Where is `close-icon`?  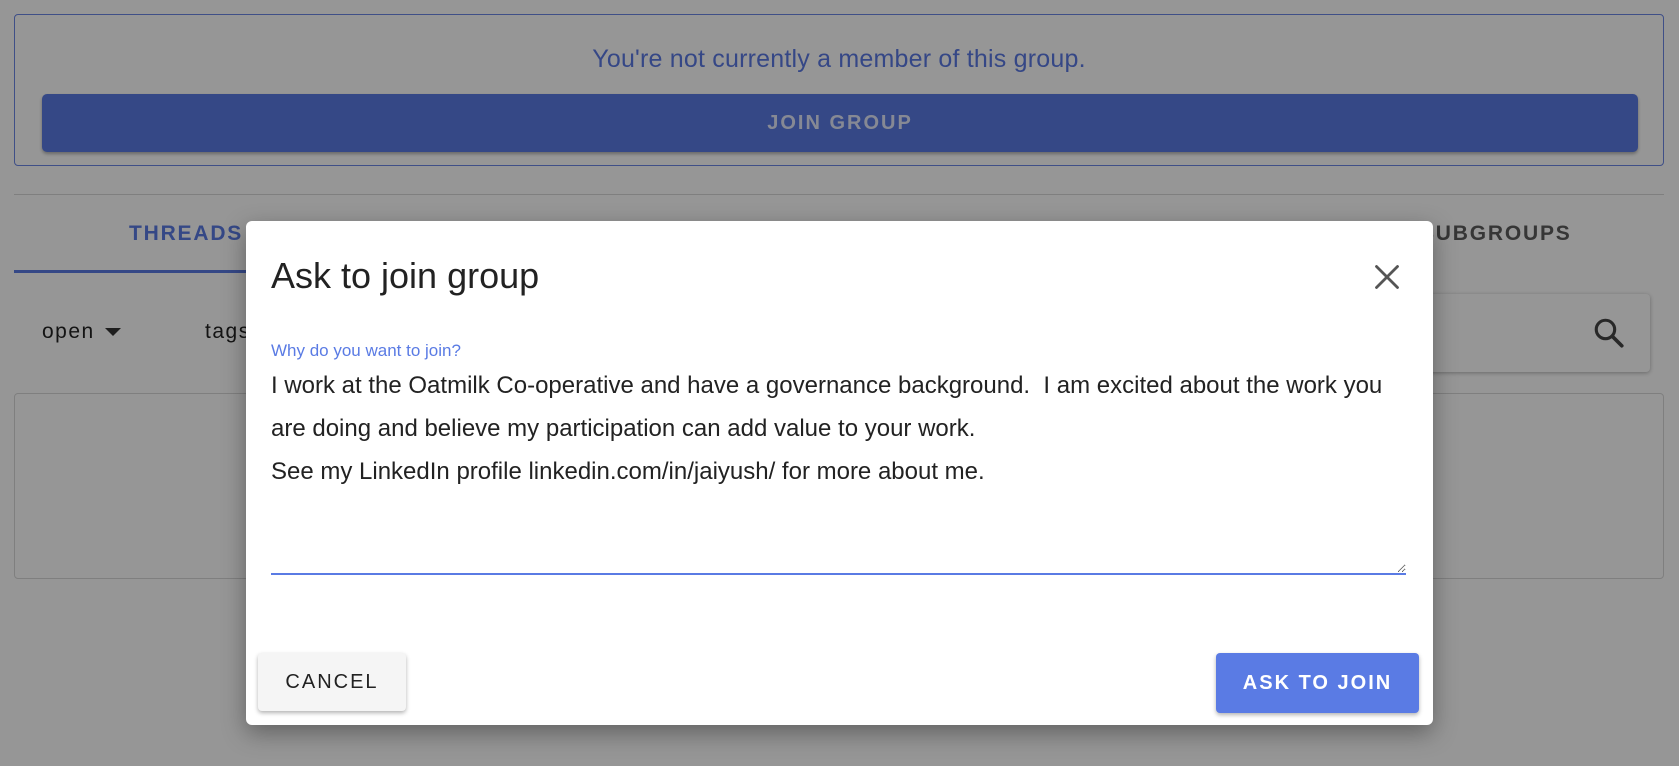 close-icon is located at coordinates (1387, 277).